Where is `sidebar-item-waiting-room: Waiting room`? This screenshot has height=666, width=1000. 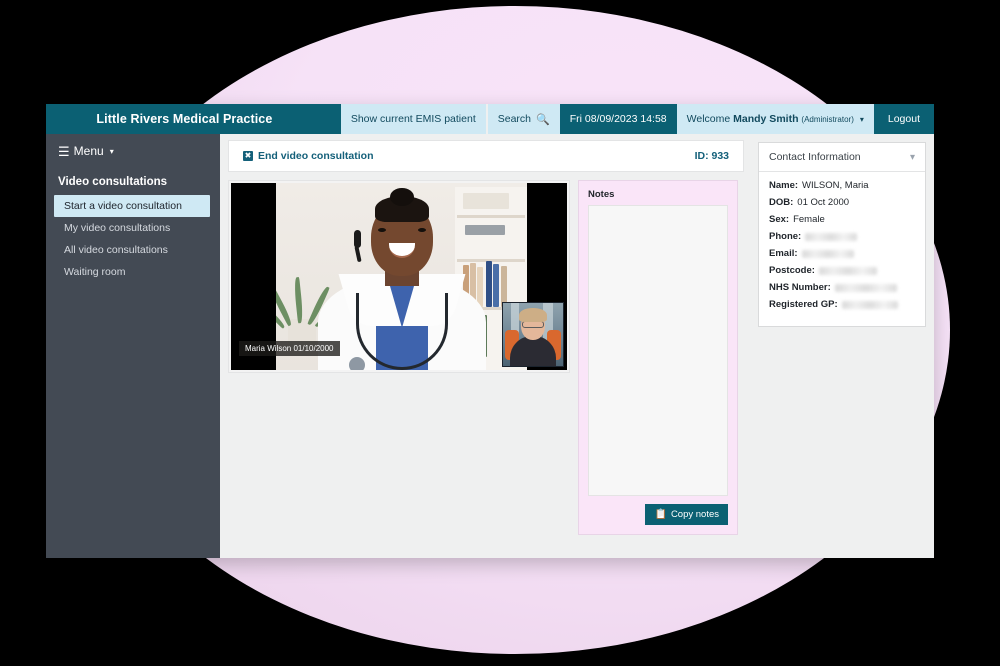
sidebar-item-waiting-room: Waiting room is located at coordinates (133, 272).